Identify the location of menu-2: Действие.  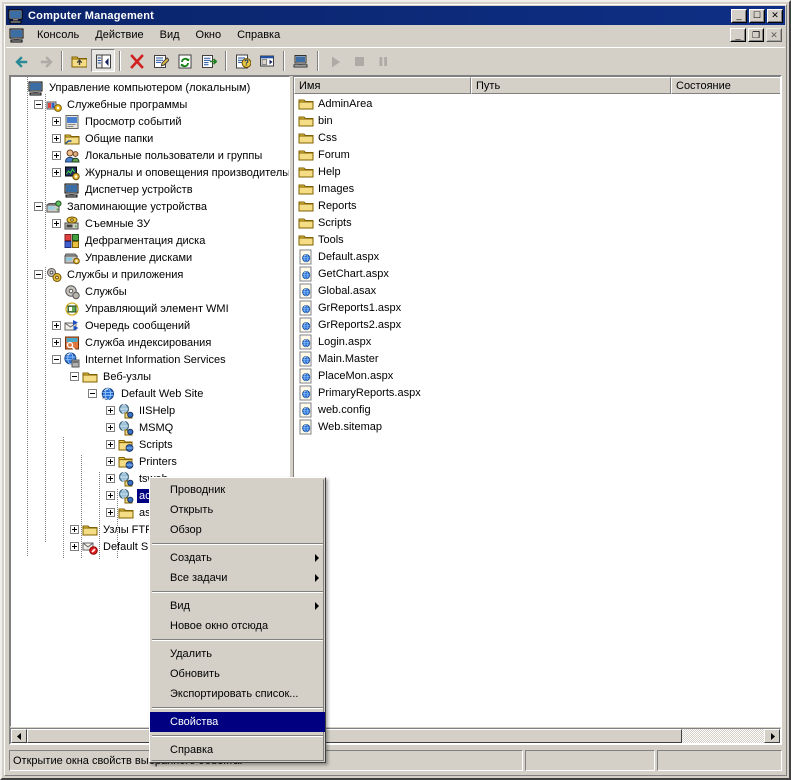
(119, 35).